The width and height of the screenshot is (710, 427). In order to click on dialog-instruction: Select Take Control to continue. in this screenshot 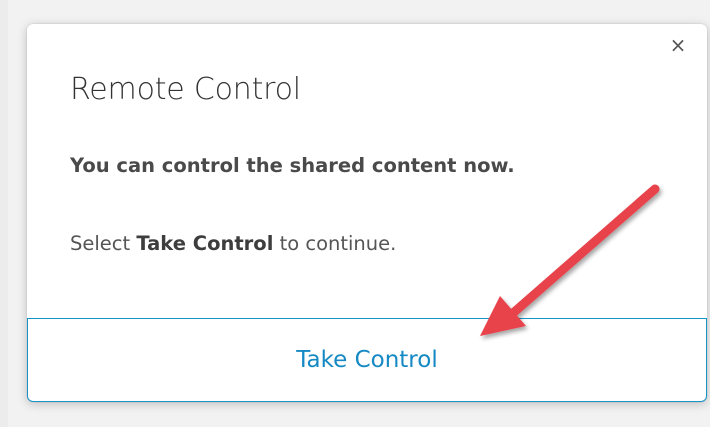, I will do `click(233, 243)`.